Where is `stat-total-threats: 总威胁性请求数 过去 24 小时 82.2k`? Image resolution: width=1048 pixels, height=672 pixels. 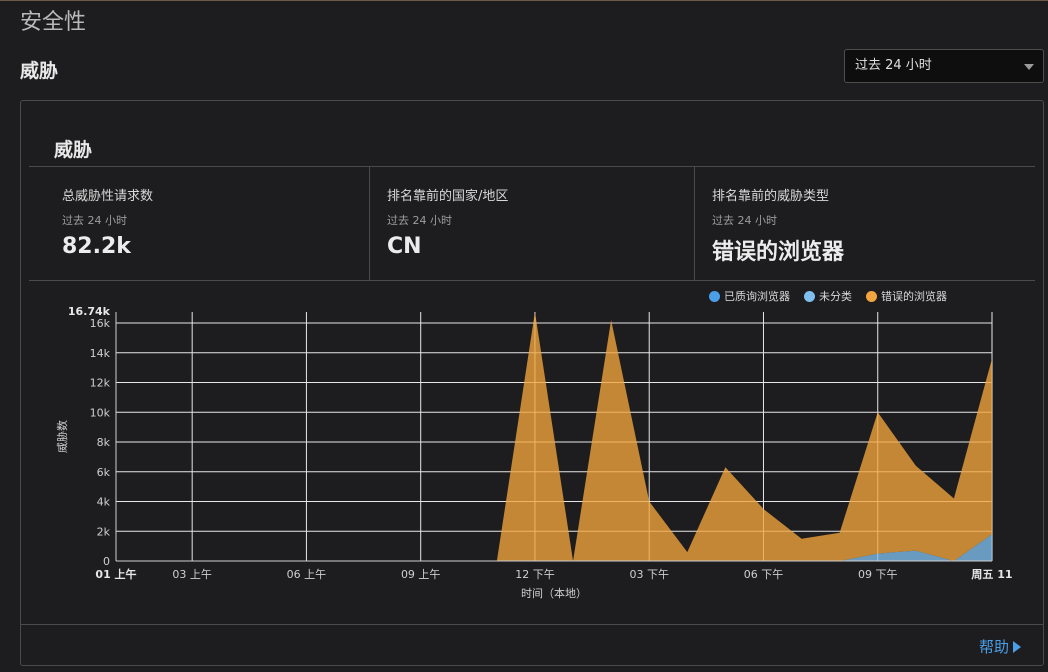
stat-total-threats: 总威胁性请求数 过去 24 小时 82.2k is located at coordinates (107, 222).